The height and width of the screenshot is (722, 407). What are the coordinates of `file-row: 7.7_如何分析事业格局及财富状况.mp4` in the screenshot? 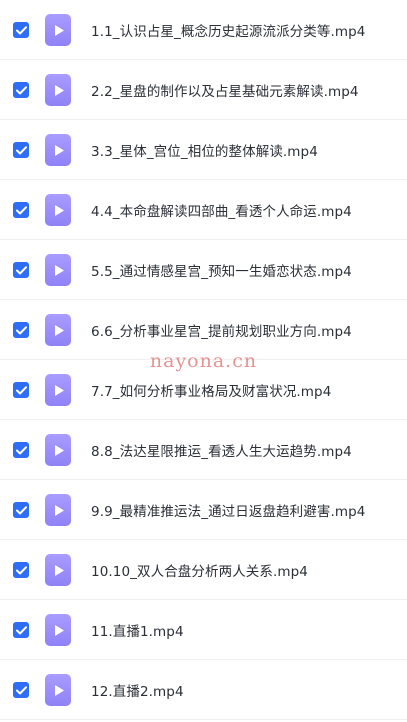 It's located at (203, 390).